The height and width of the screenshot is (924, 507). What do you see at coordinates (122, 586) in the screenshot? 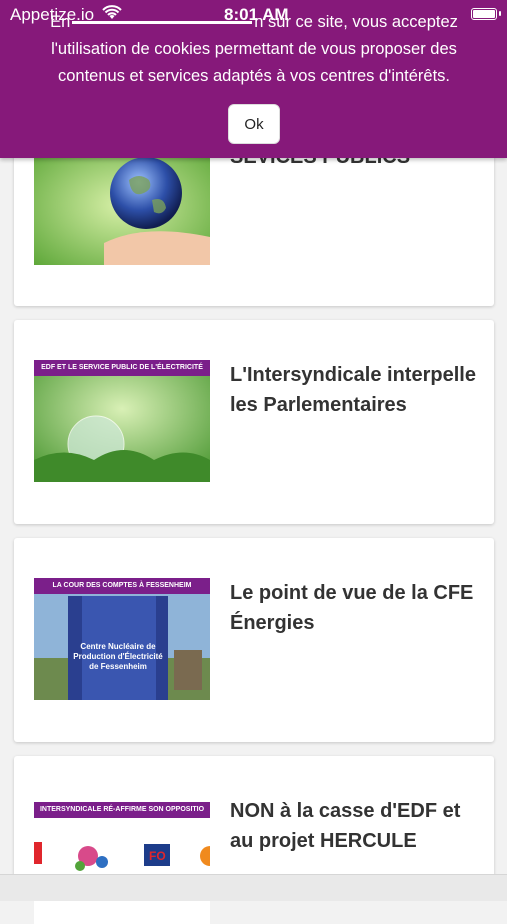
I see `thumbnail-banner: LA COUR DES COMPTES À FESSENHEIM` at bounding box center [122, 586].